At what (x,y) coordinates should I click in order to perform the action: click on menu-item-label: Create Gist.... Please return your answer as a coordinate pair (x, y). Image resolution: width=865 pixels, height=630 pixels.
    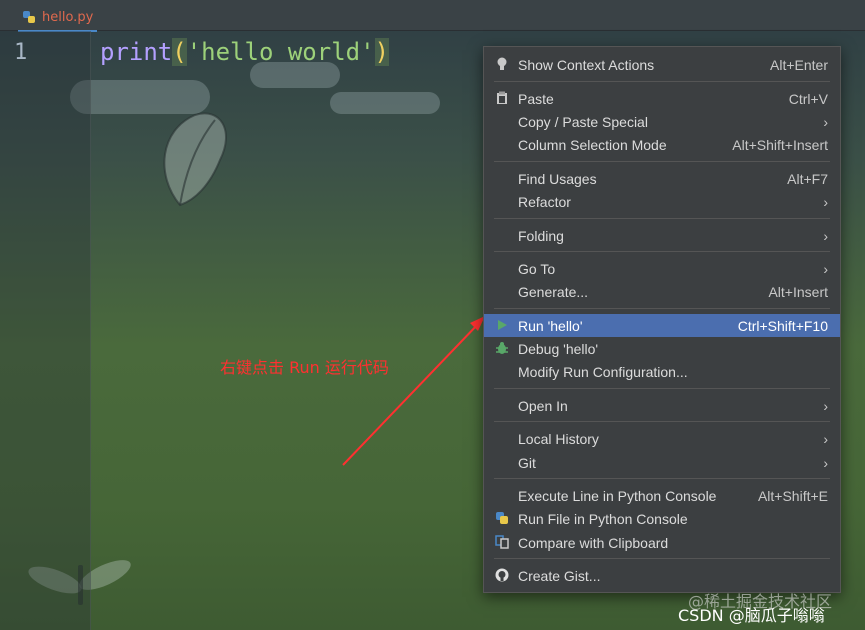
    Looking at the image, I should click on (559, 575).